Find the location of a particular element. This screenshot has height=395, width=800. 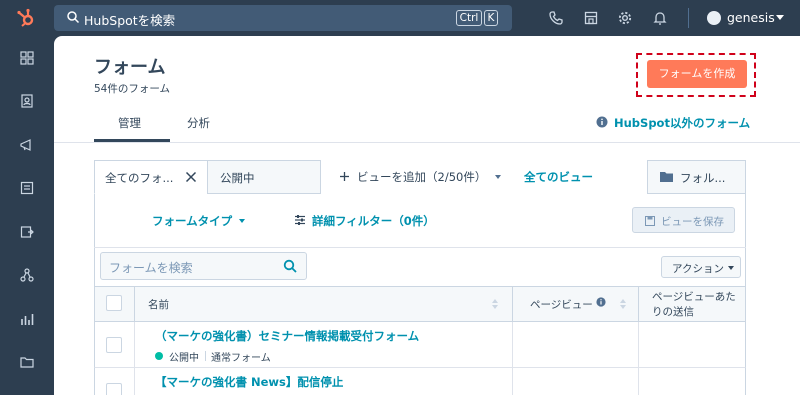

form-type-chevron-down-icon is located at coordinates (242, 221).